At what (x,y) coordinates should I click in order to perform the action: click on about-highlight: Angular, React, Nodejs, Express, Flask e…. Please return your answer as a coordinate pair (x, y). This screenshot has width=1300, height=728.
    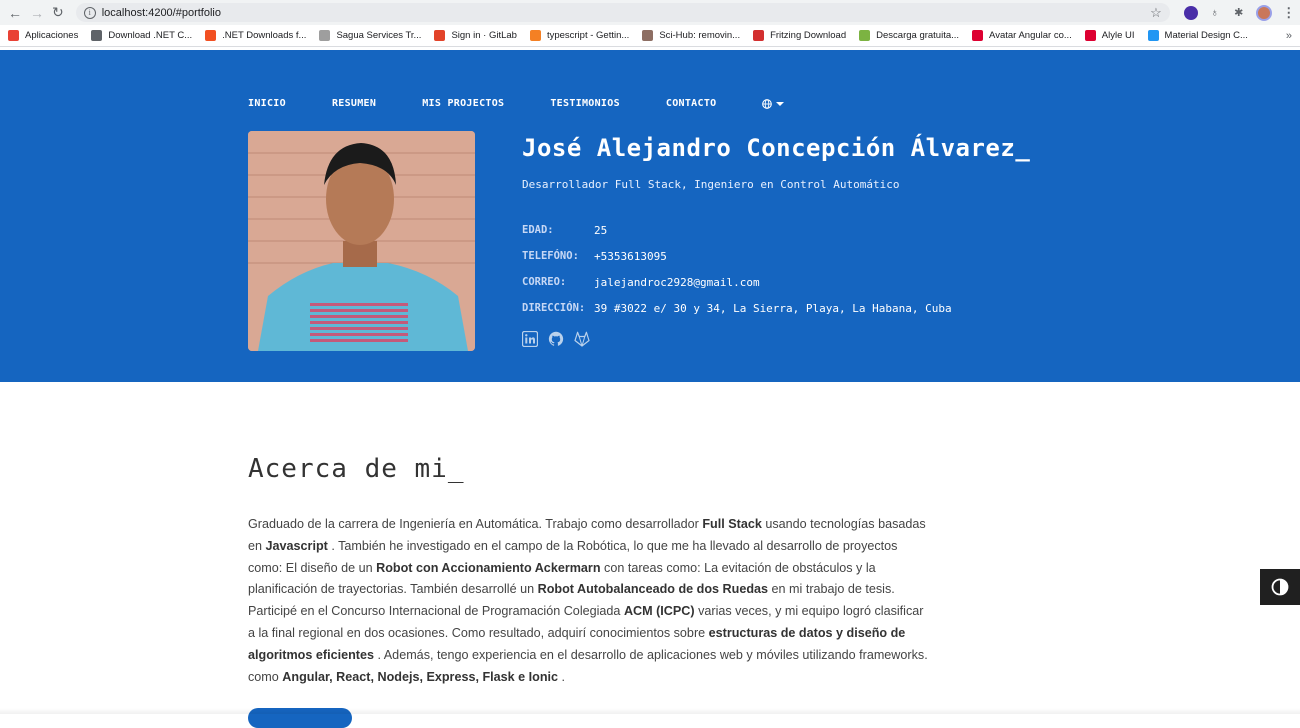
    Looking at the image, I should click on (420, 677).